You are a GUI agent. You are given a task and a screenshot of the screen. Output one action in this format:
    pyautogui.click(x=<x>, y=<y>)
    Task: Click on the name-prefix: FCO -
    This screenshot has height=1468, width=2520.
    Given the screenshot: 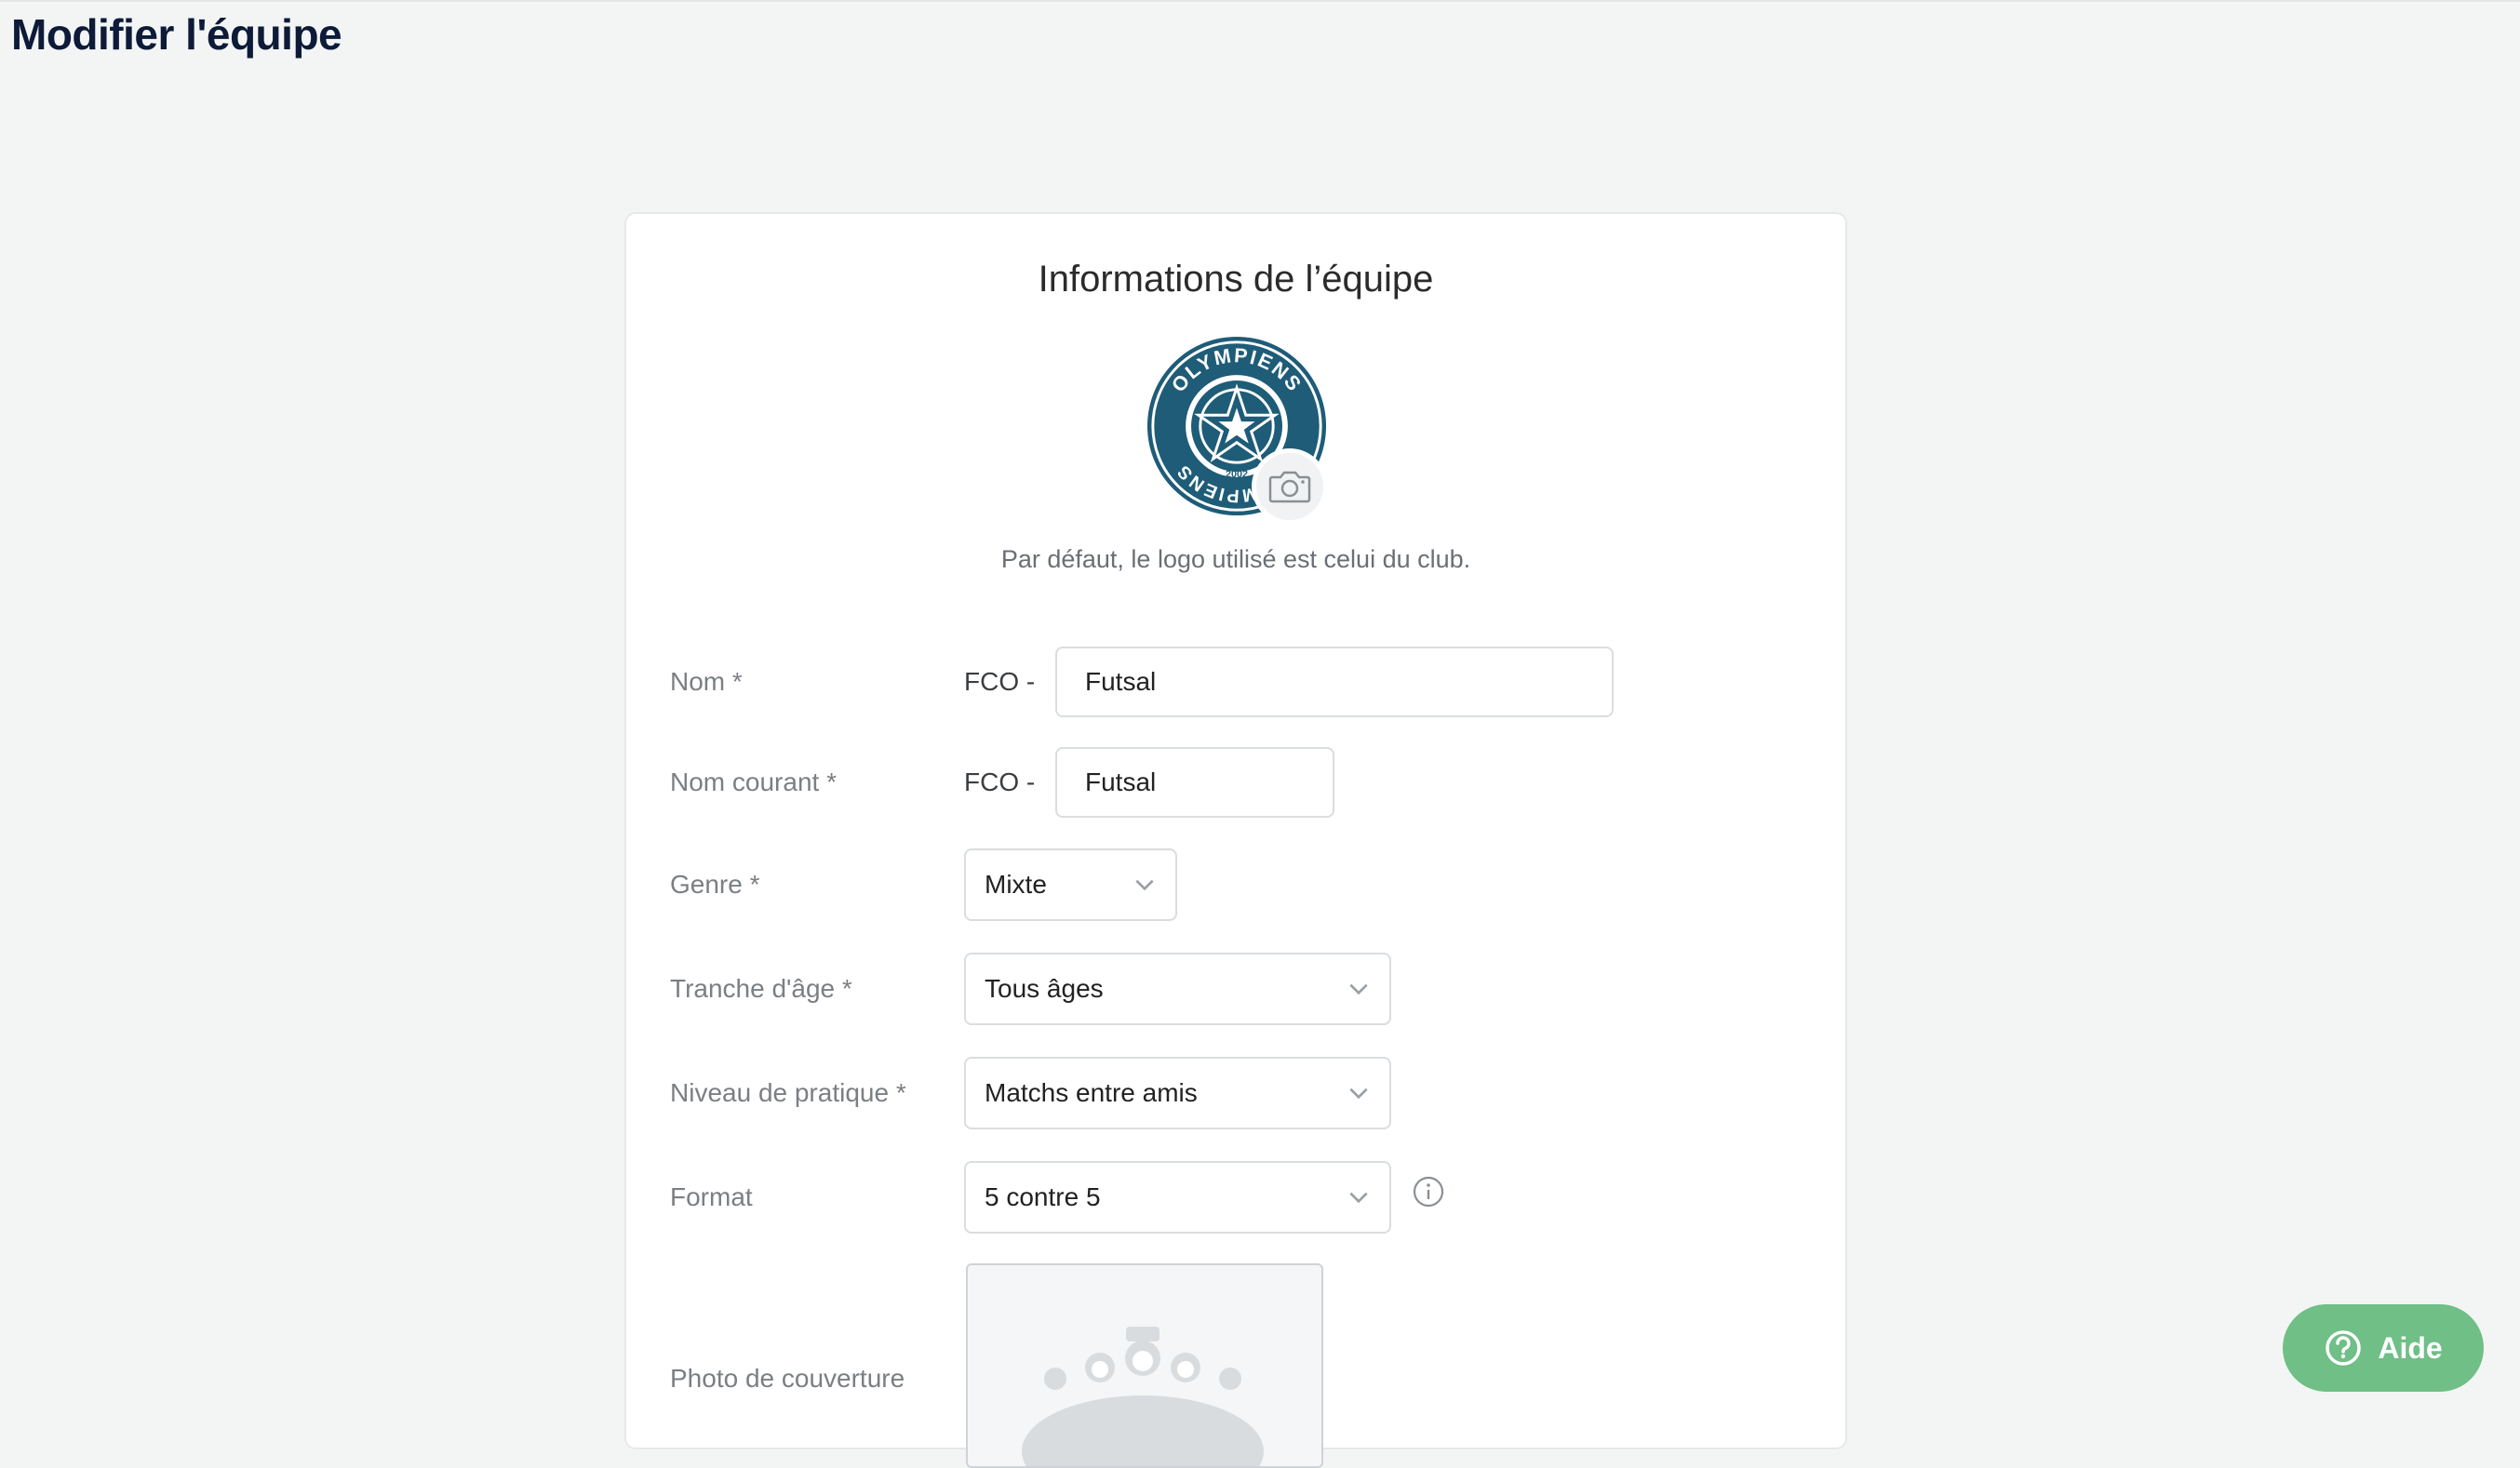 What is the action you would take?
    pyautogui.click(x=1000, y=681)
    